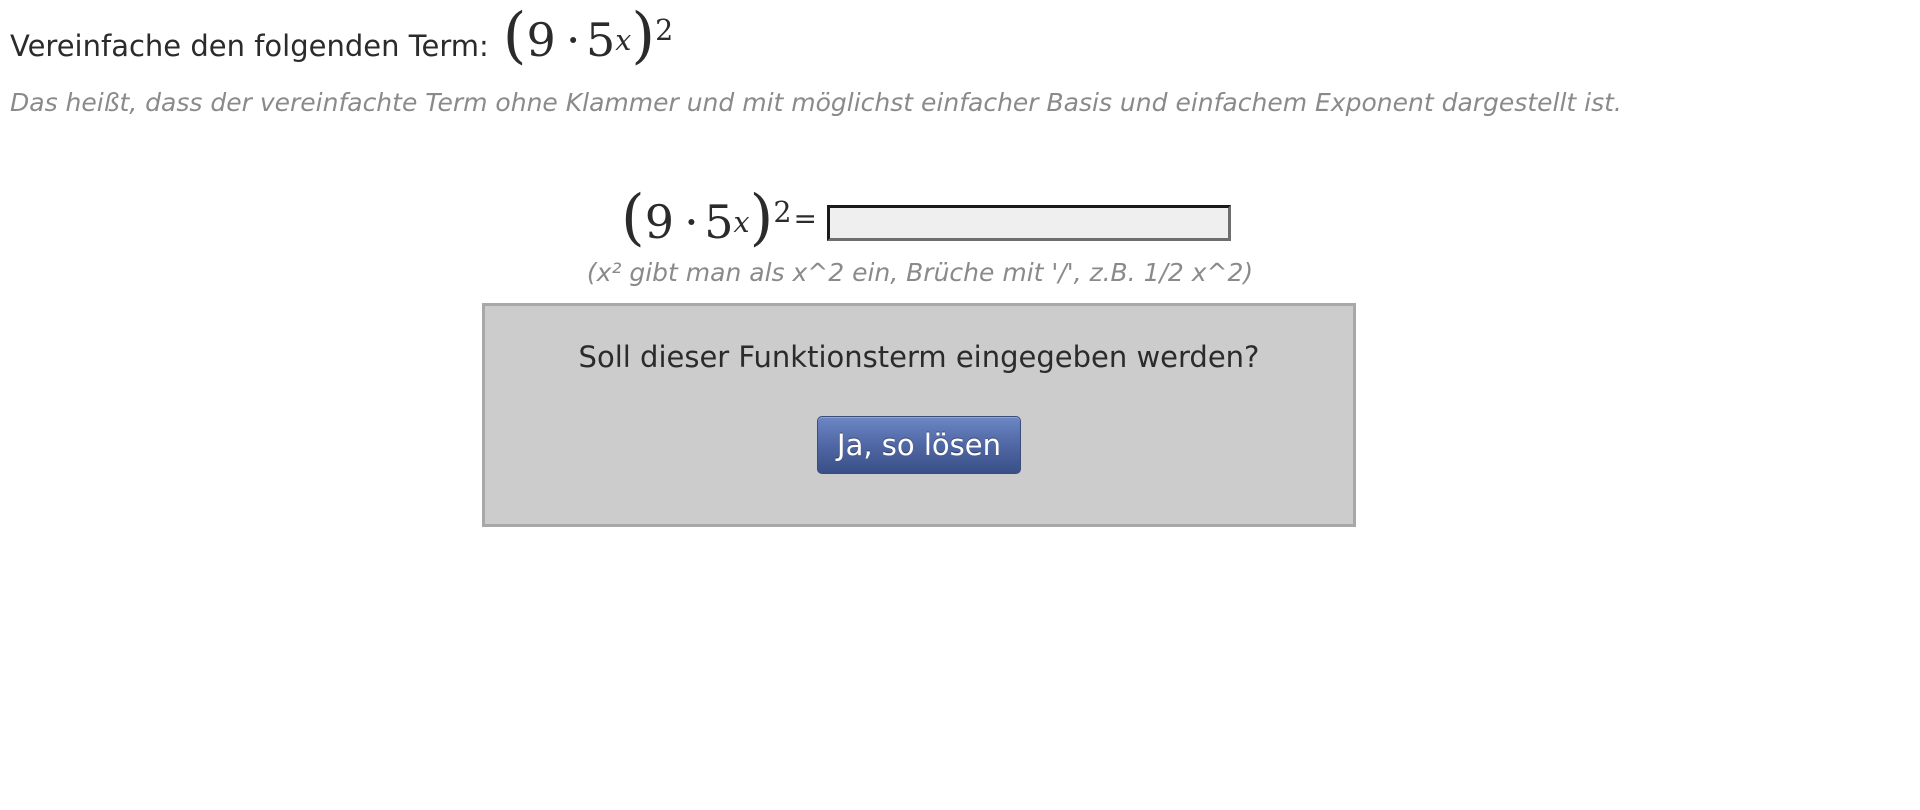  What do you see at coordinates (719, 222) in the screenshot?
I see `eq-base: 5` at bounding box center [719, 222].